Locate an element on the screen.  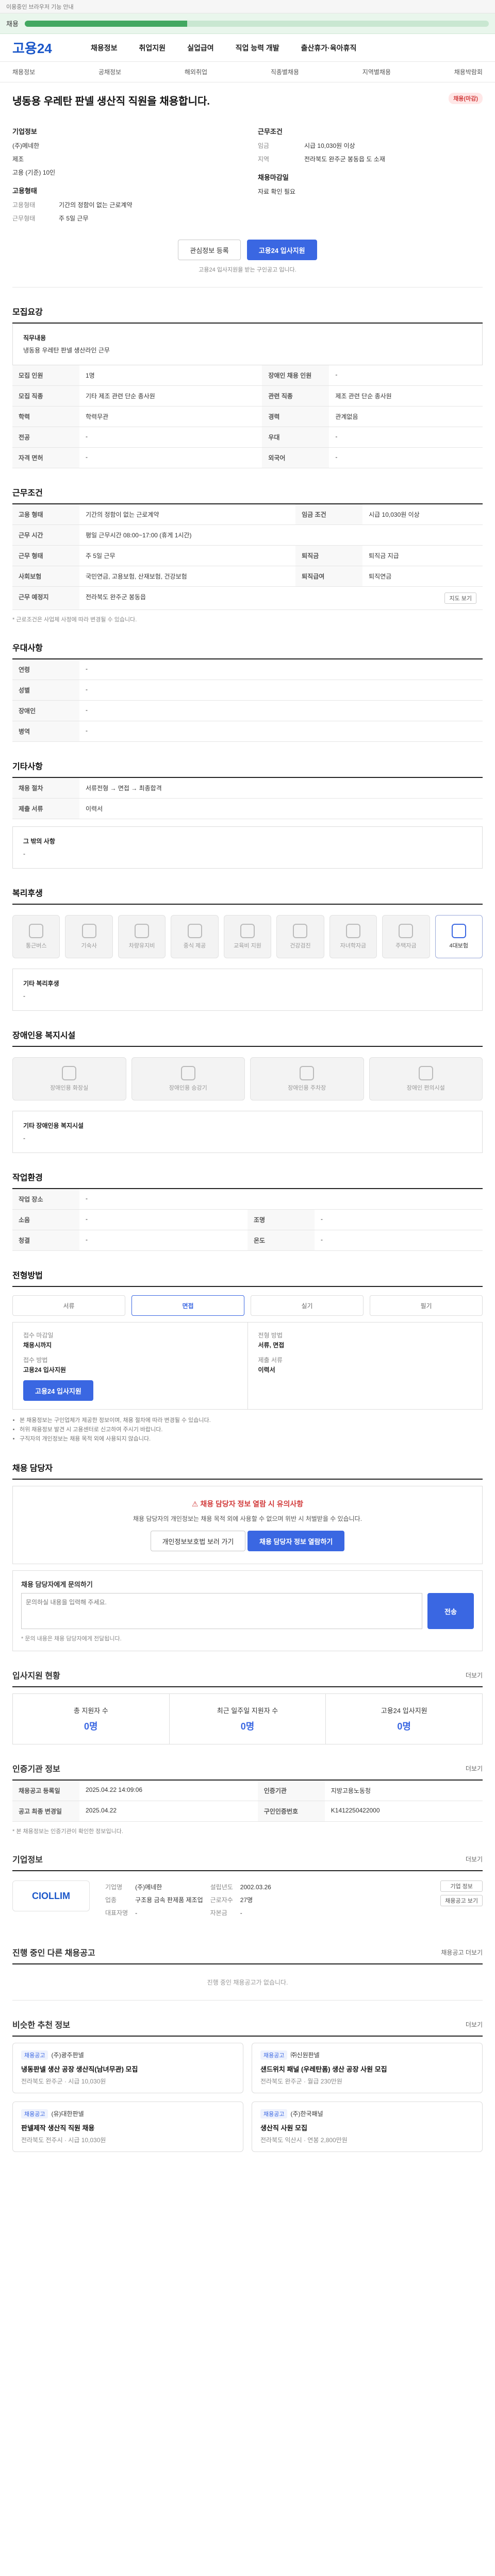
apply-button-2: 고용24 입사지원 is located at coordinates (58, 1390).